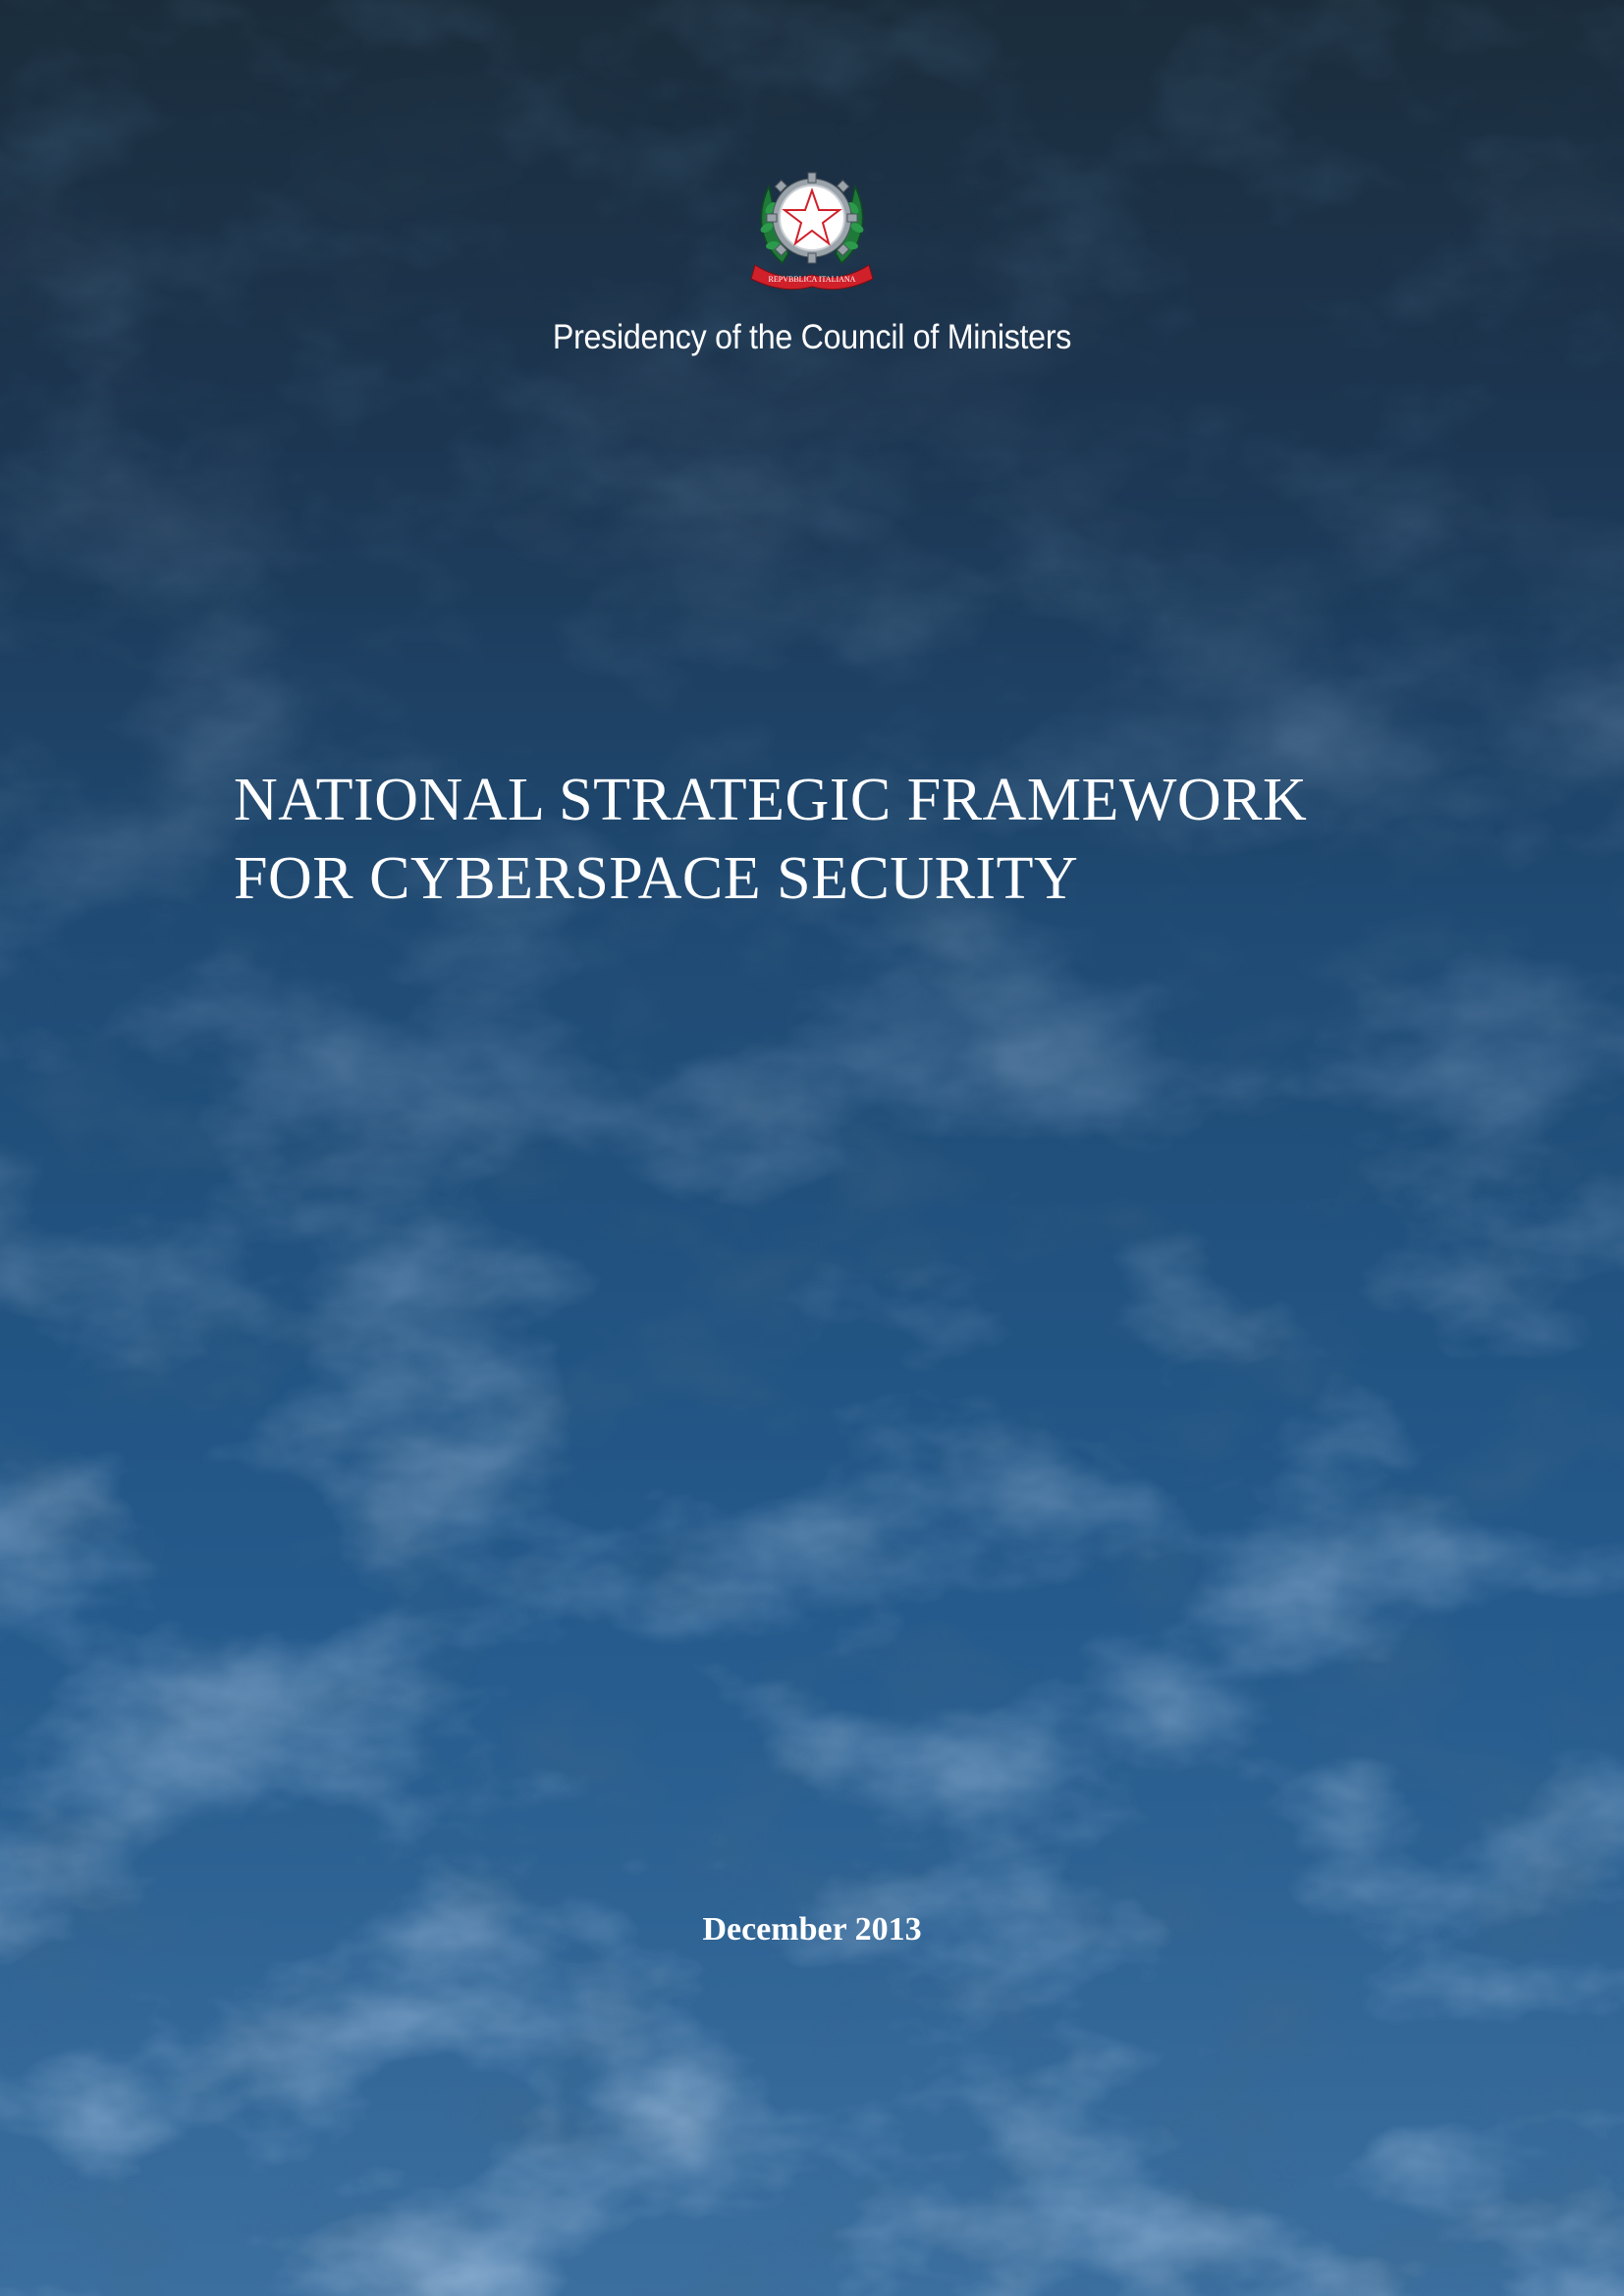 The image size is (1624, 2296). Describe the element at coordinates (771, 800) in the screenshot. I see `title-line-1: NATIONAL STRATEGIC FRAMEWORK` at that location.